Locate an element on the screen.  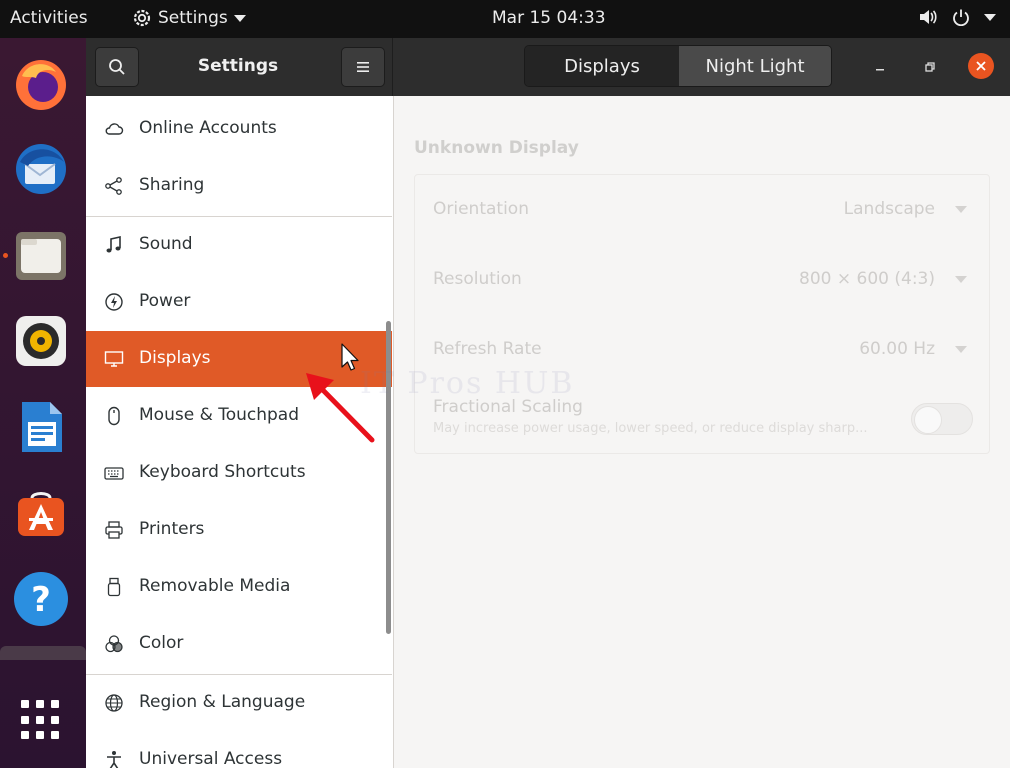
menu-button is located at coordinates (363, 67).